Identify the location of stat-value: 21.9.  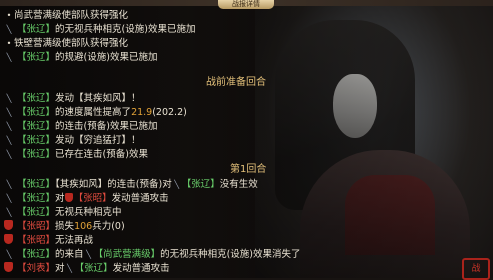
(142, 112).